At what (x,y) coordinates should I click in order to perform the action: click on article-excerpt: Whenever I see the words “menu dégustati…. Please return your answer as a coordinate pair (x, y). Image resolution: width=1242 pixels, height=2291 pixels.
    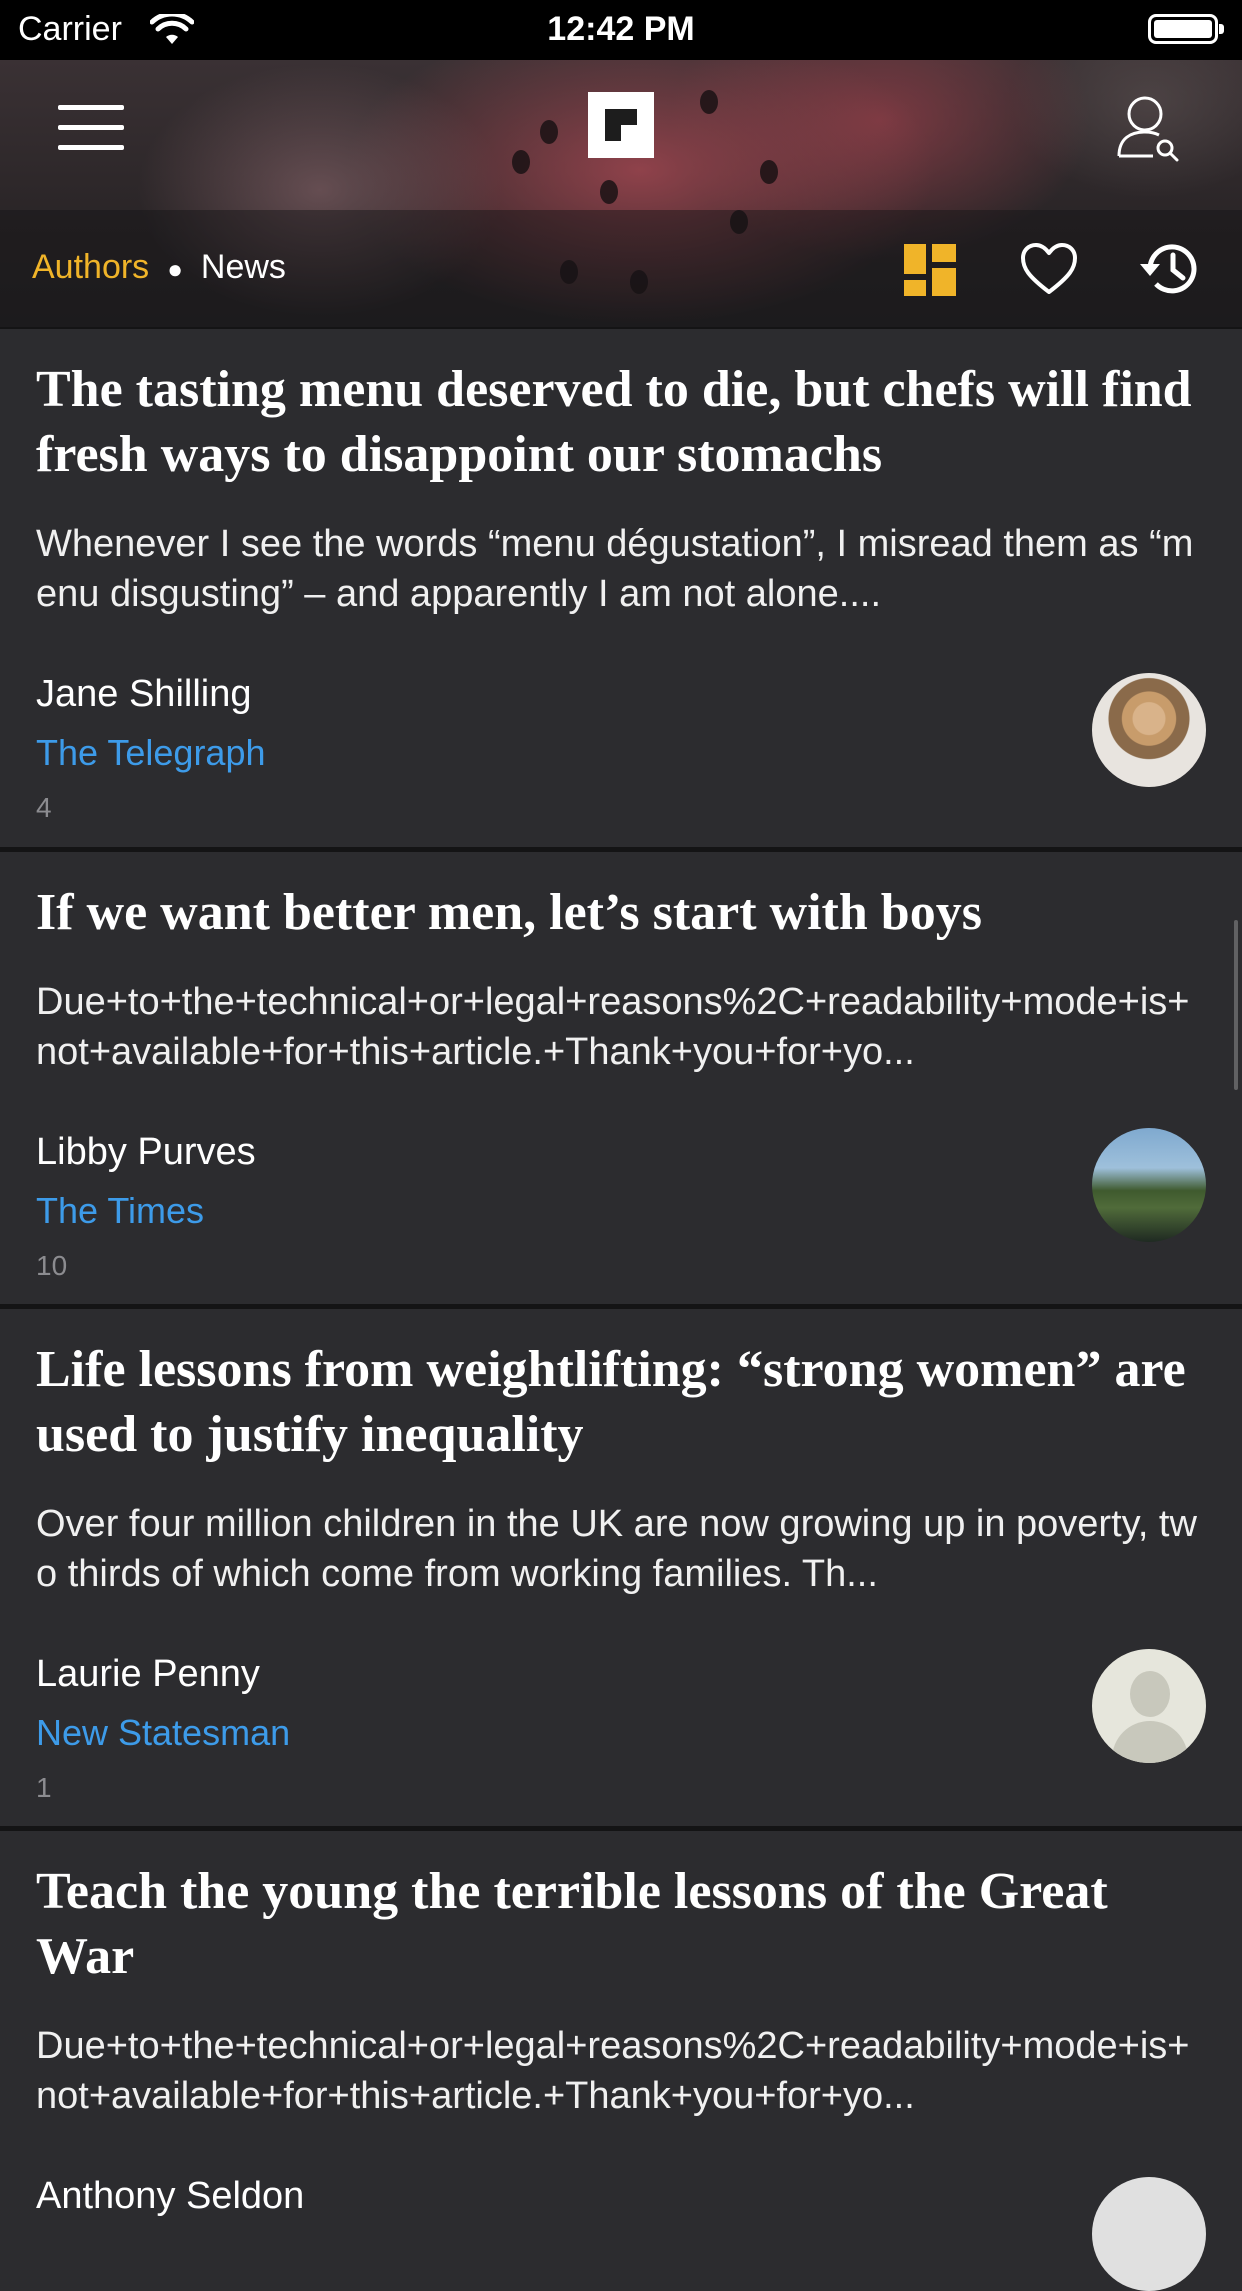
    Looking at the image, I should click on (615, 569).